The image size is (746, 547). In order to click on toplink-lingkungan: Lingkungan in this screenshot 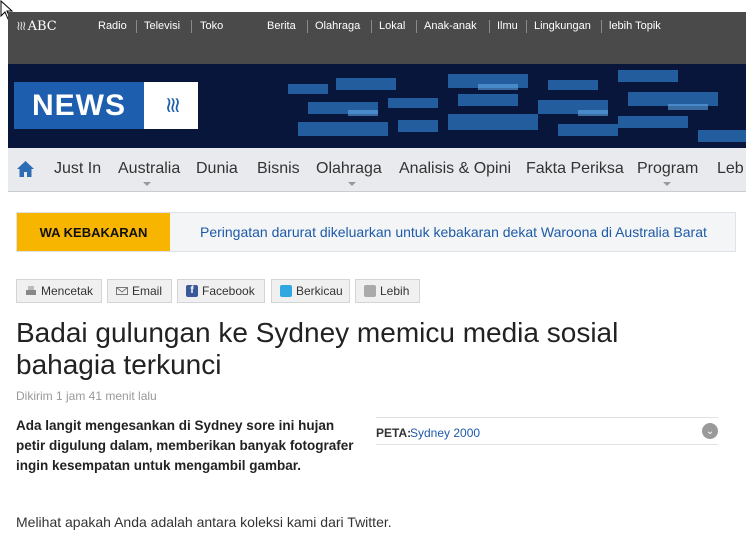, I will do `click(562, 26)`.